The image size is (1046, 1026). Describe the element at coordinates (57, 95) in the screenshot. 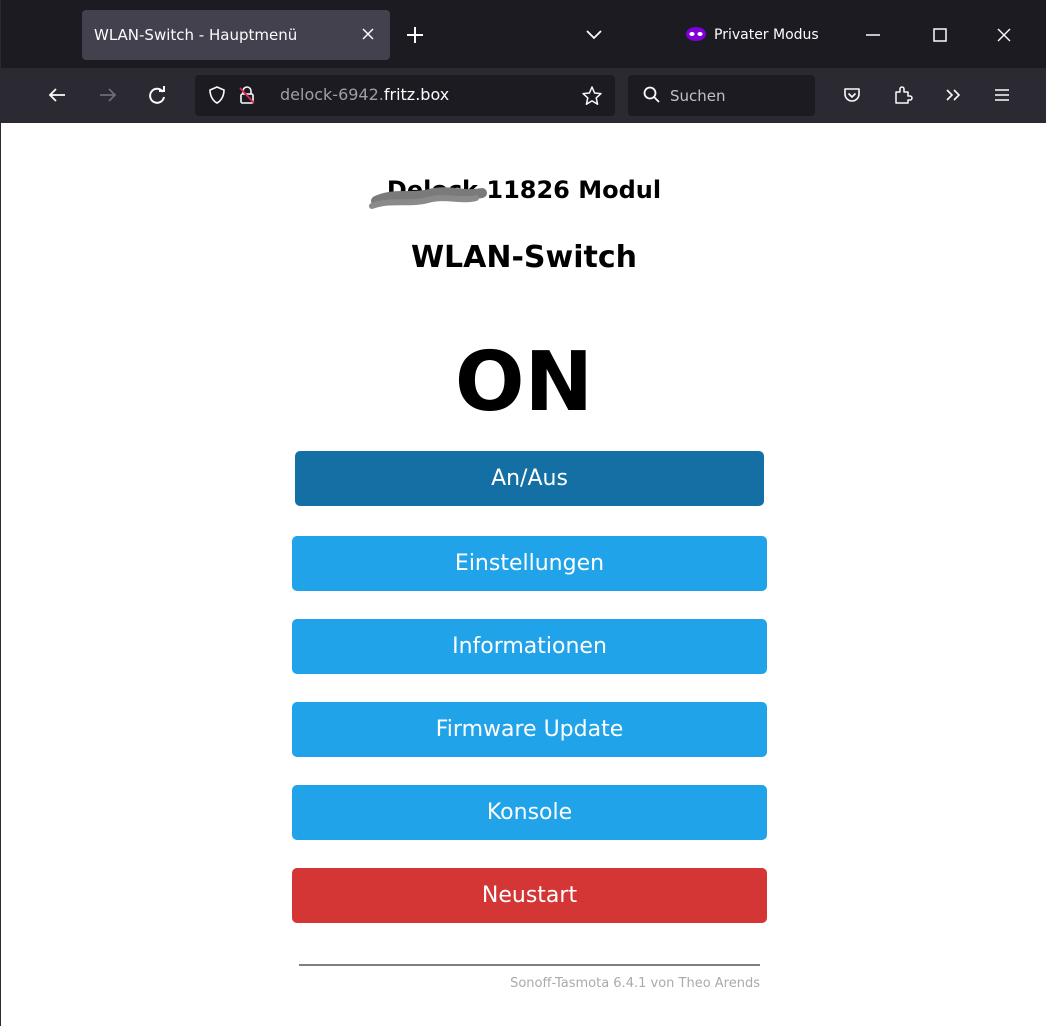

I see `arrow-left-icon` at that location.